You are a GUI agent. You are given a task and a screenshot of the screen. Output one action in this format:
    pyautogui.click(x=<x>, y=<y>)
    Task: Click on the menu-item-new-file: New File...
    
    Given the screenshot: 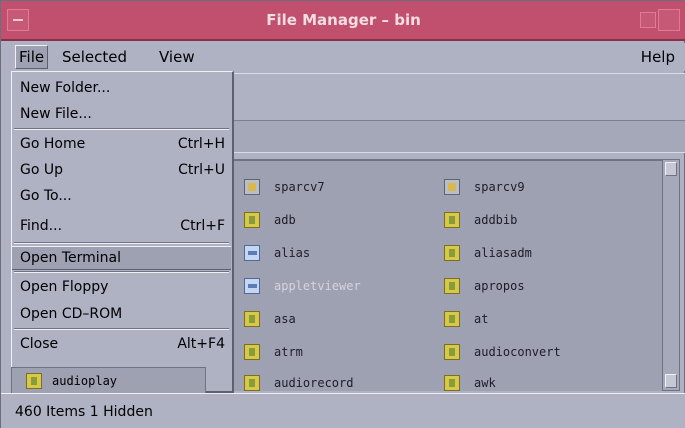 What is the action you would take?
    pyautogui.click(x=121, y=114)
    